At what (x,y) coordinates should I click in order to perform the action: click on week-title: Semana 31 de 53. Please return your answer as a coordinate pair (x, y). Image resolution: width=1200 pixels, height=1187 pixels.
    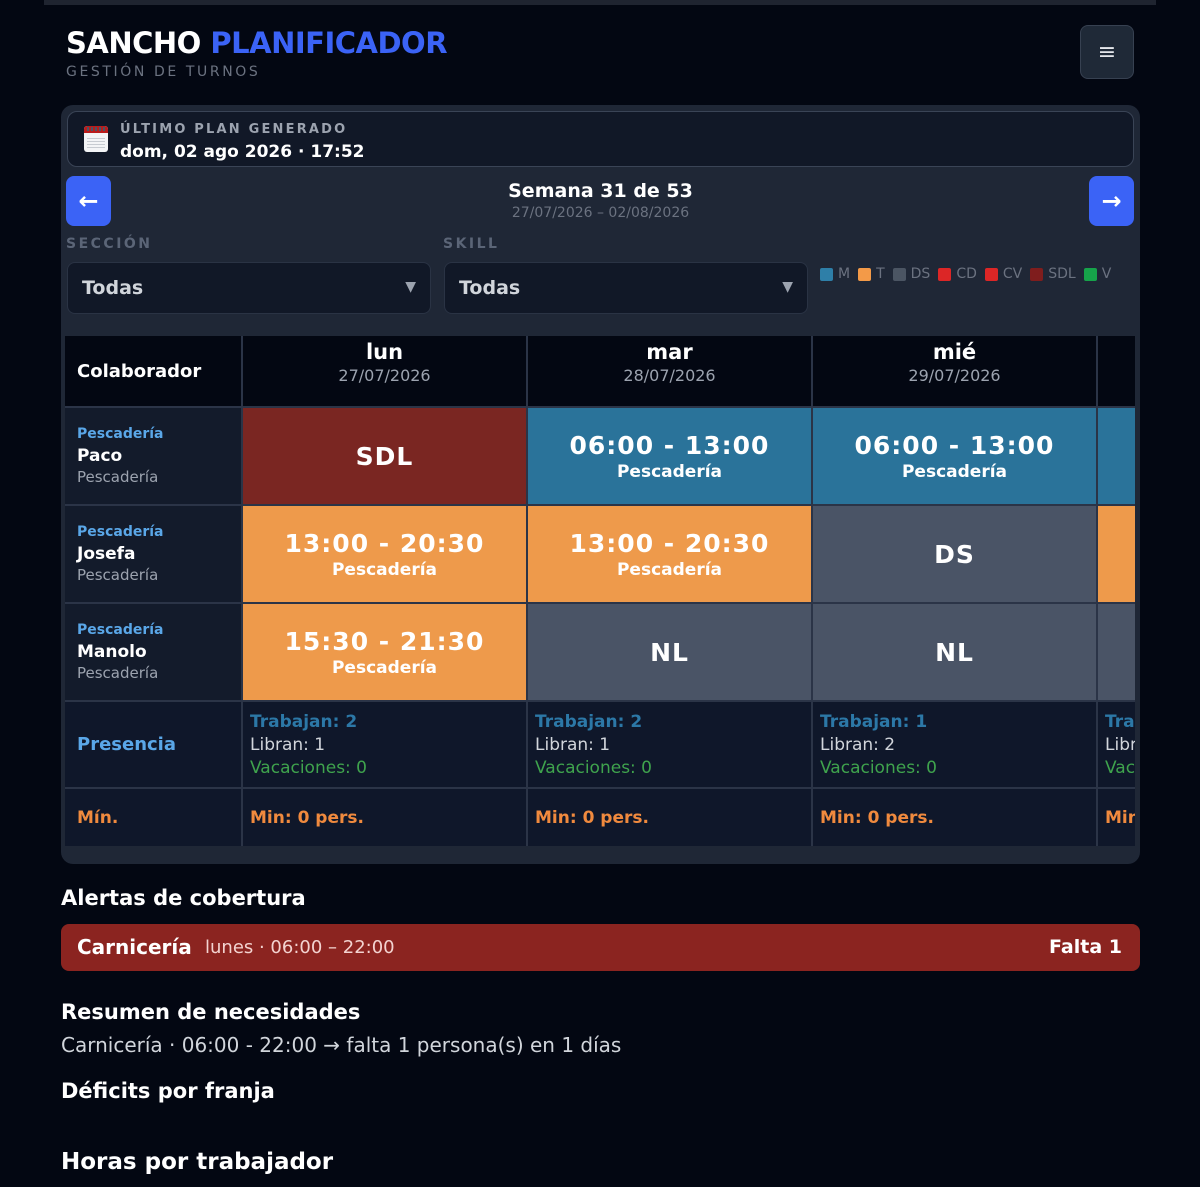
    Looking at the image, I should click on (600, 191).